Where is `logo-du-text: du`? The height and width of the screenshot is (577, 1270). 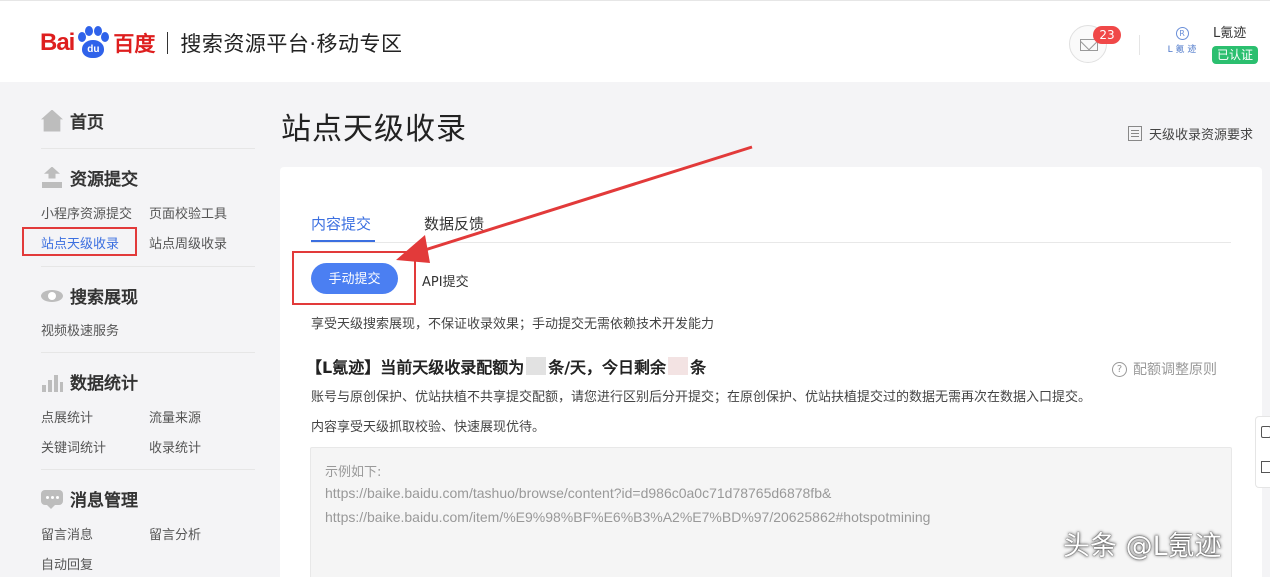 logo-du-text: du is located at coordinates (93, 49).